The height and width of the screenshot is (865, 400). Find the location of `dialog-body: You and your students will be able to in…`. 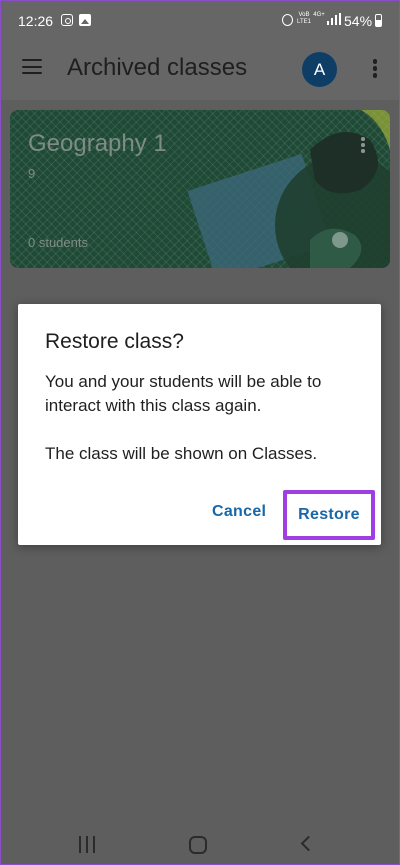

dialog-body: You and your students will be able to in… is located at coordinates (205, 418).